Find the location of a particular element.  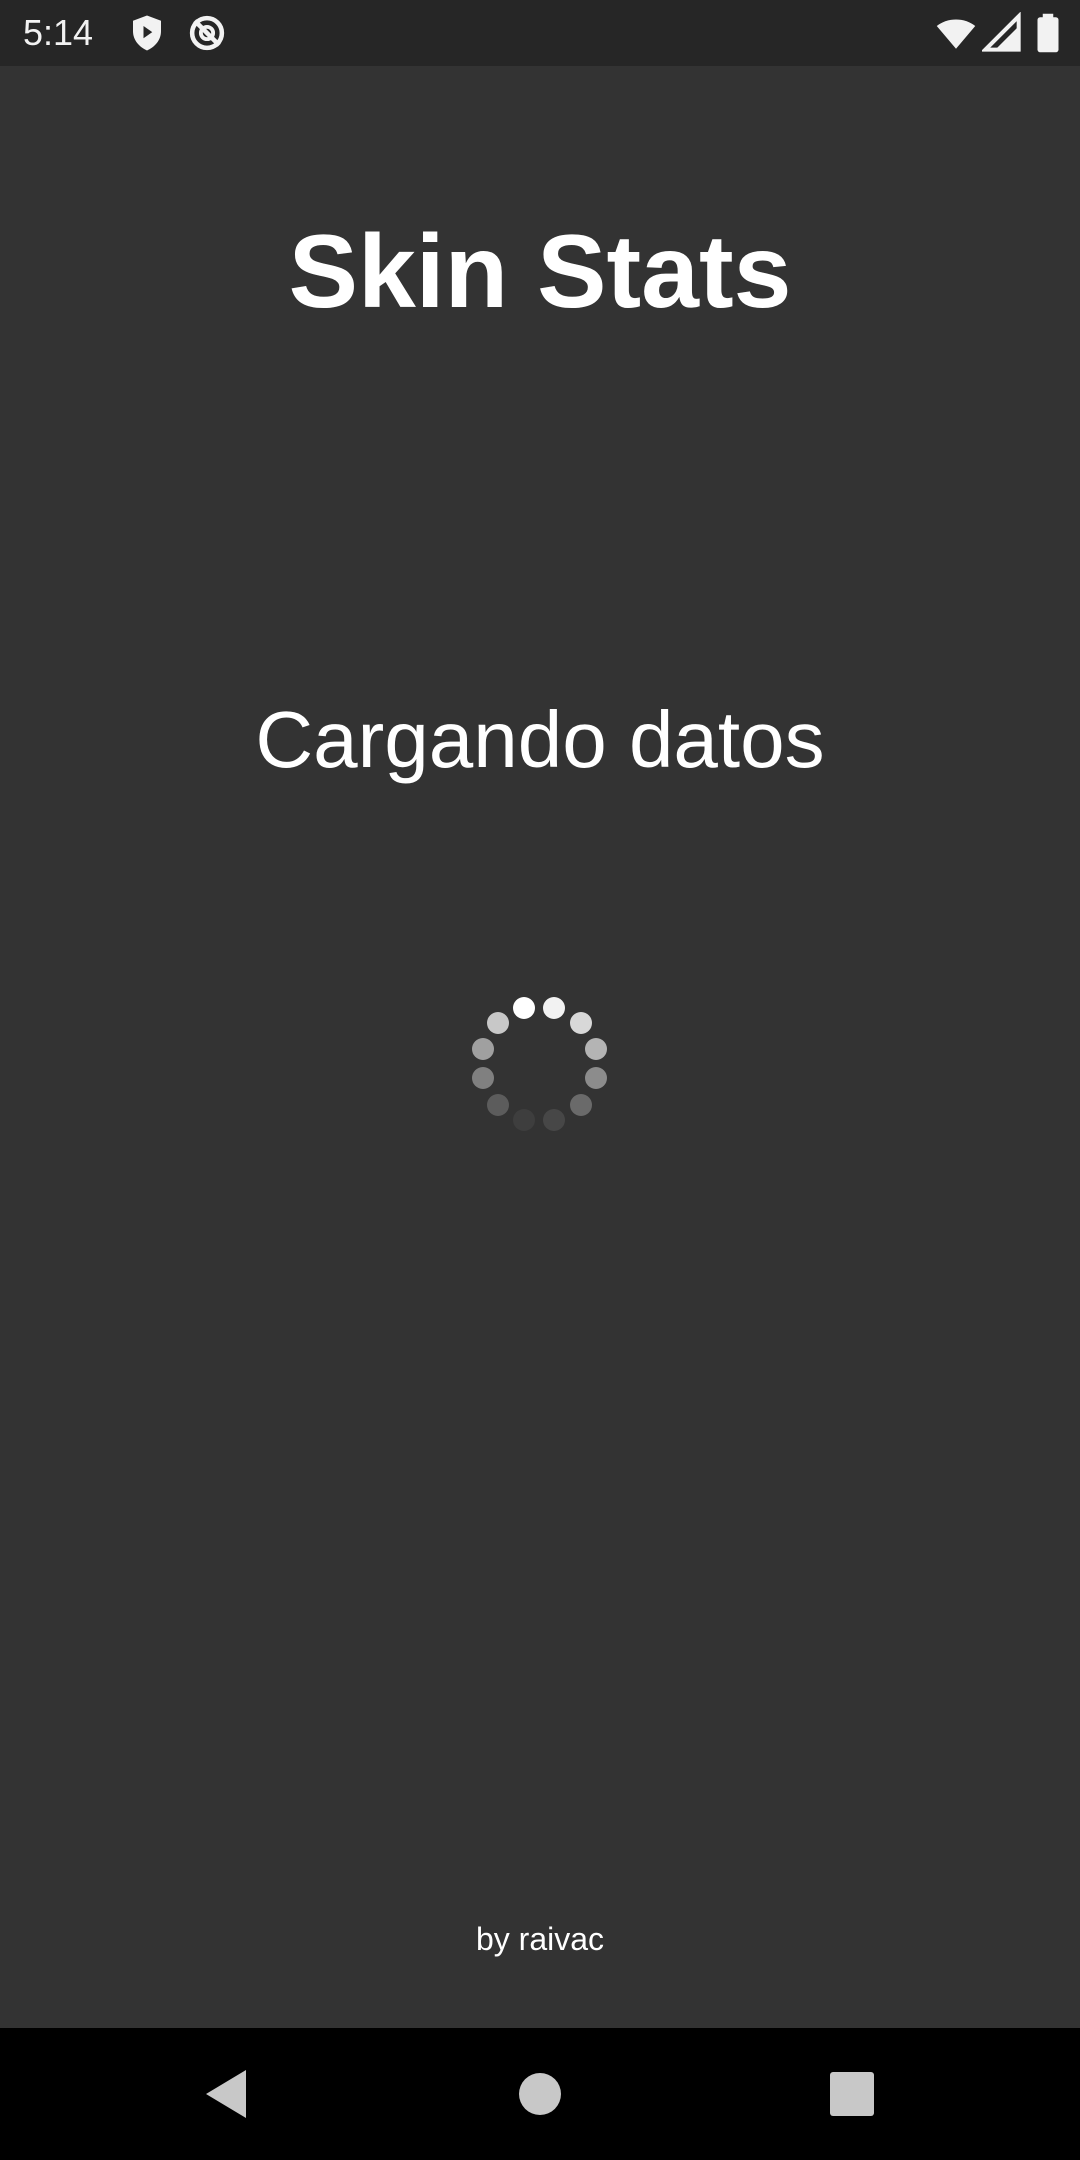

battery-icon is located at coordinates (1048, 33).